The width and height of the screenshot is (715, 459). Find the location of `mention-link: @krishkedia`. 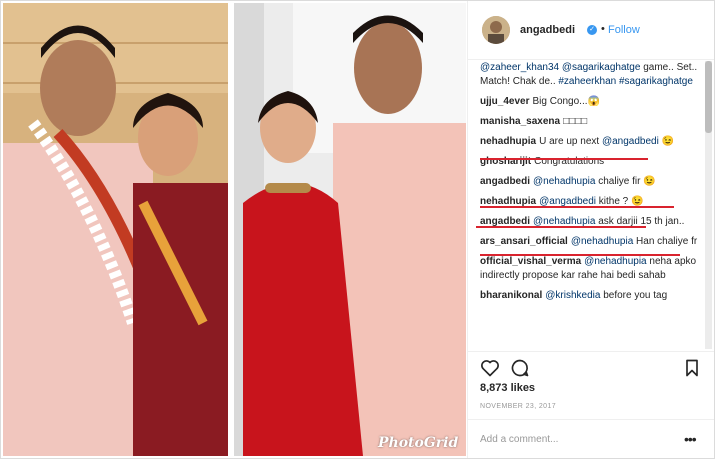

mention-link: @krishkedia is located at coordinates (572, 295).